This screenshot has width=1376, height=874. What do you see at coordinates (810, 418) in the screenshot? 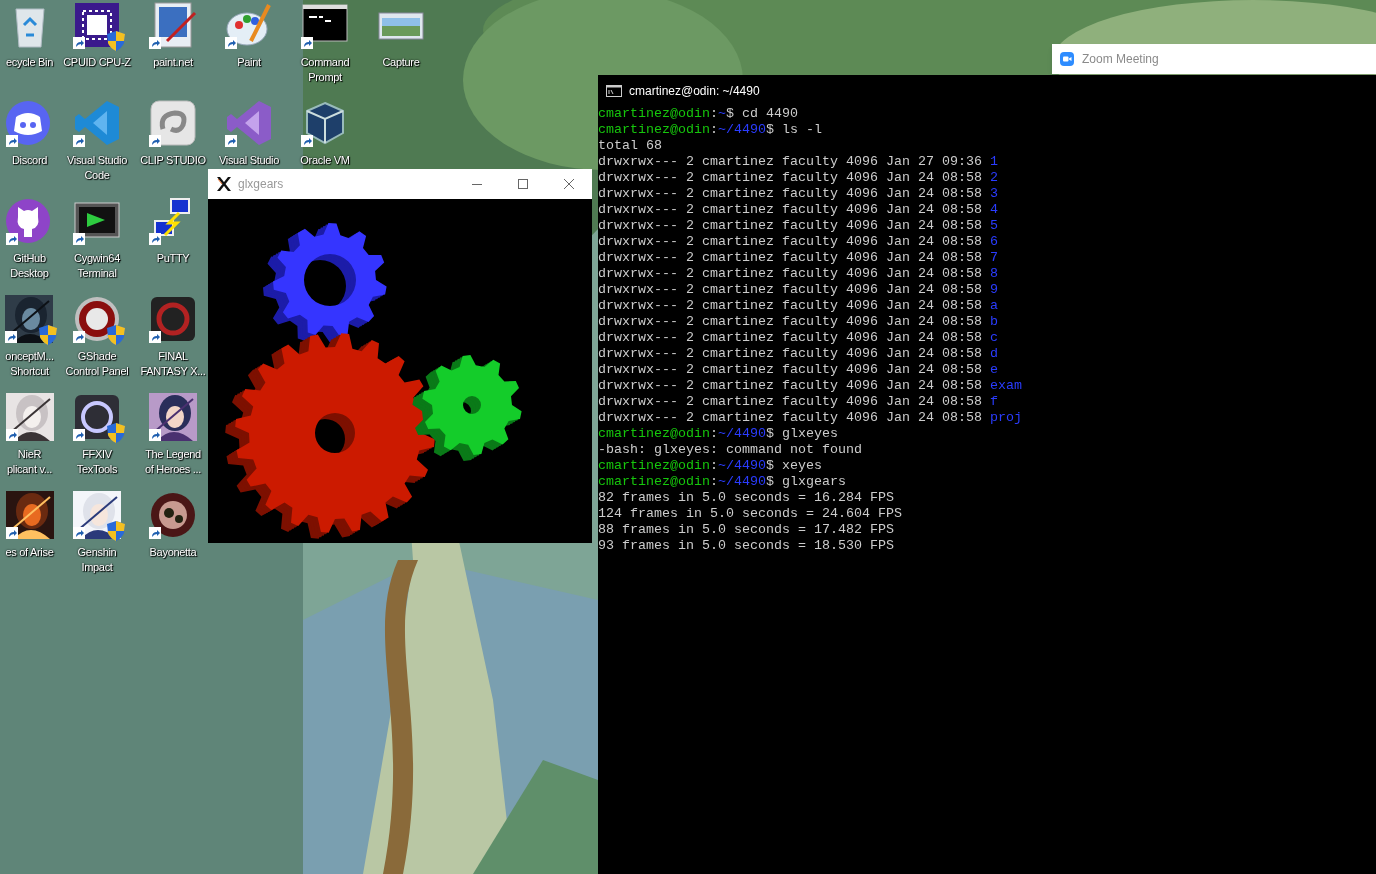
I see `terminal-line: drwxrwx--- 2 cmartinez faculty 4096 Jan 24 08:58 proj` at bounding box center [810, 418].